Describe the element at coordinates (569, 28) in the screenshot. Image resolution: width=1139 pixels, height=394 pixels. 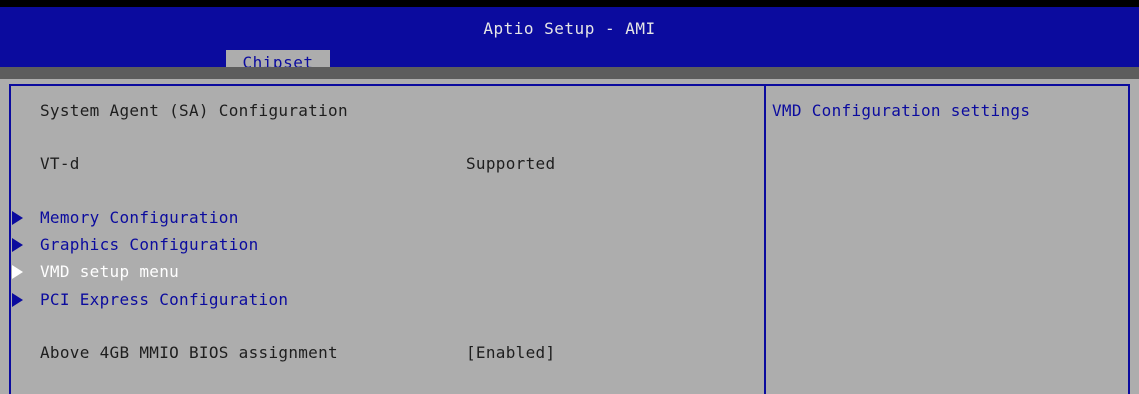
I see `app-title: Aptio Setup - AMI` at that location.